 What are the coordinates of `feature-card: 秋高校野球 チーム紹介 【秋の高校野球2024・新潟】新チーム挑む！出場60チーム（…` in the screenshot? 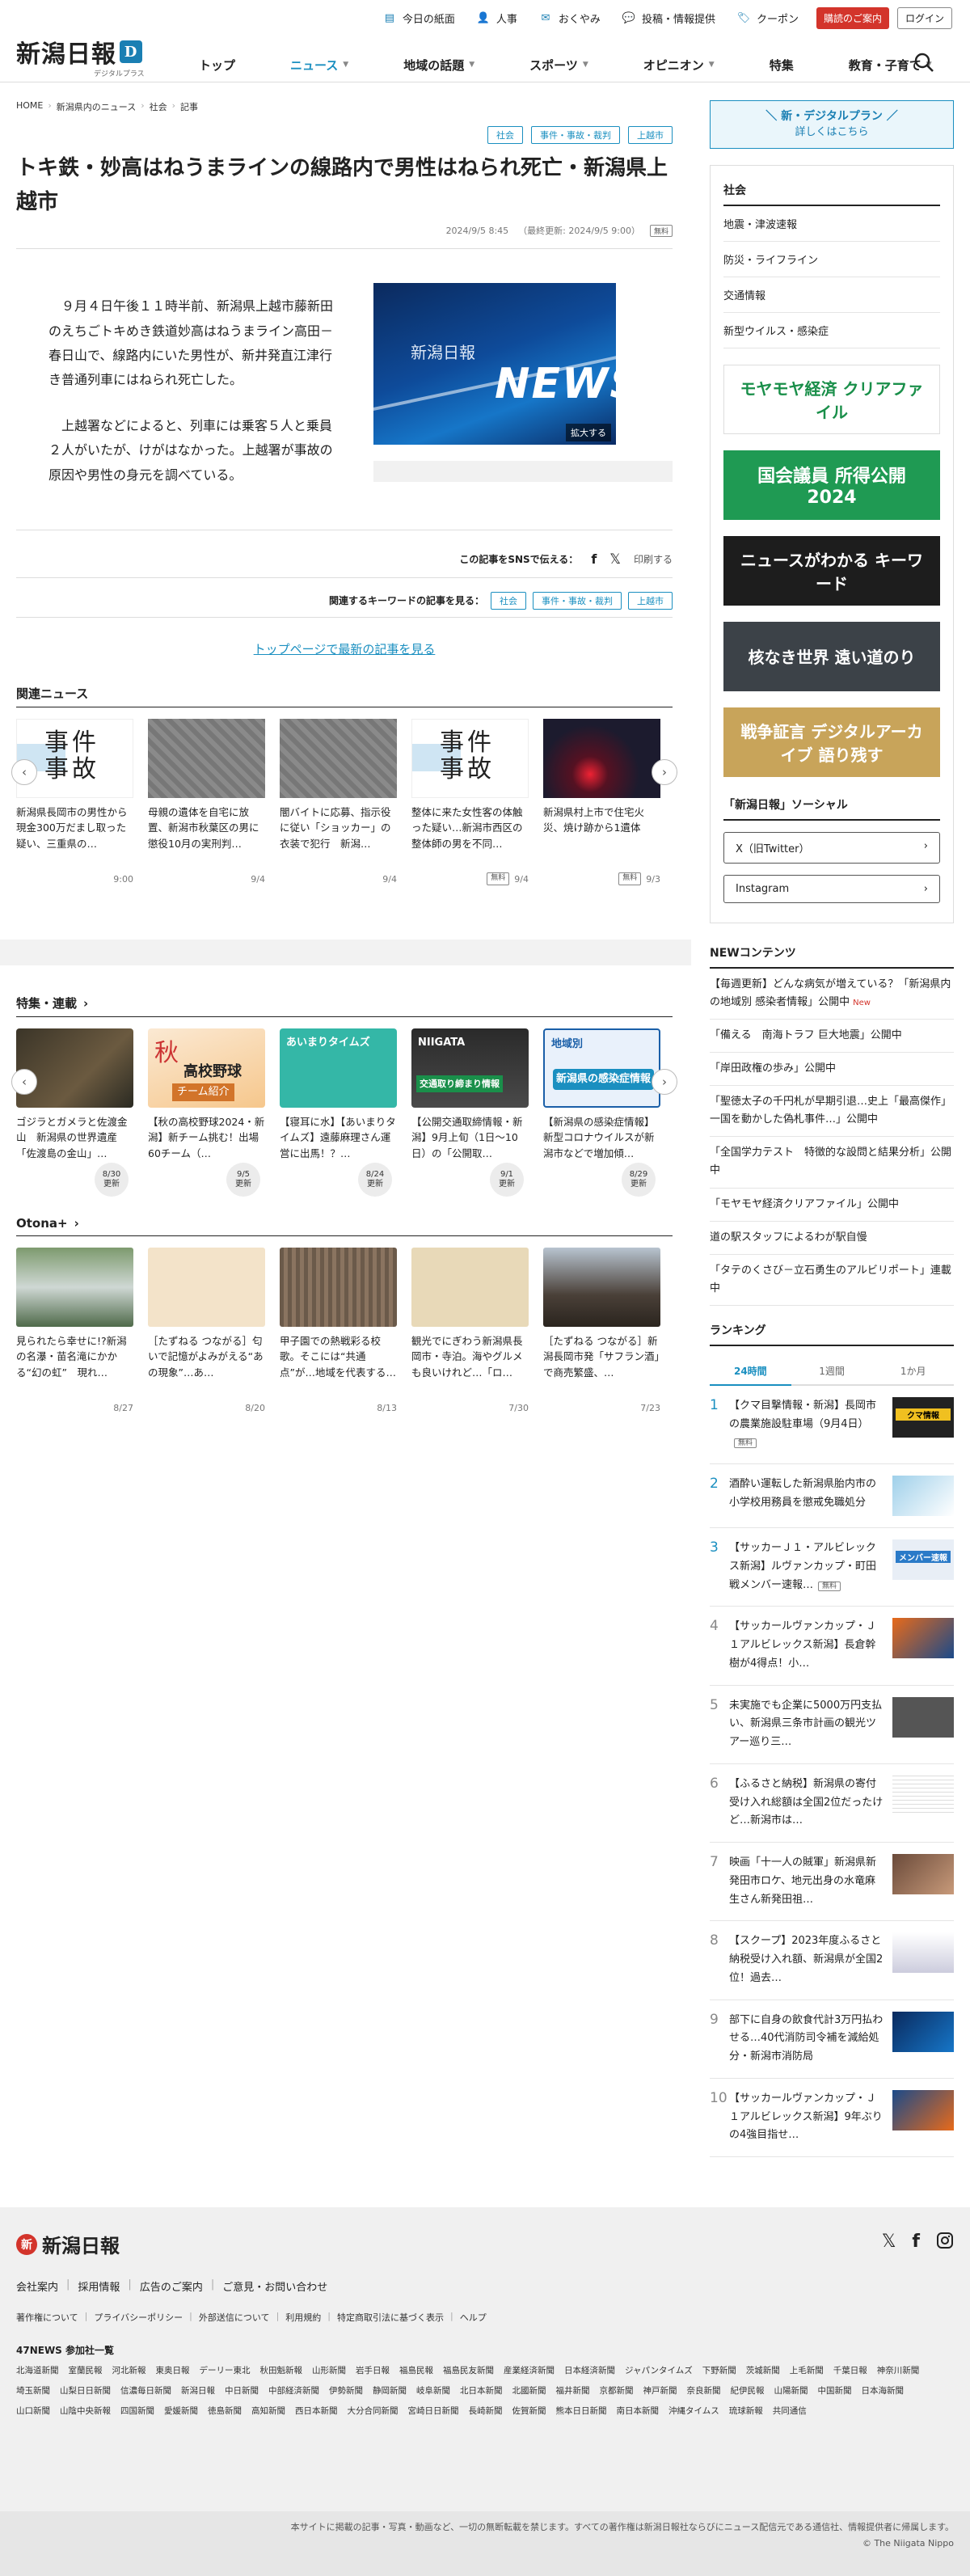 It's located at (207, 1112).